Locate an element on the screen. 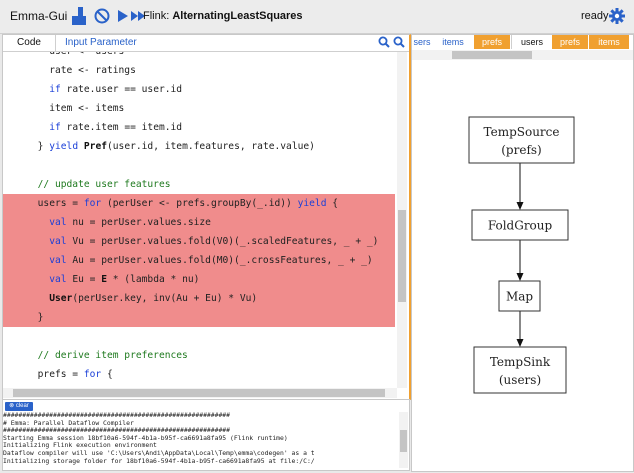 The image size is (634, 473). code-line: // derive item preferences is located at coordinates (112, 355).